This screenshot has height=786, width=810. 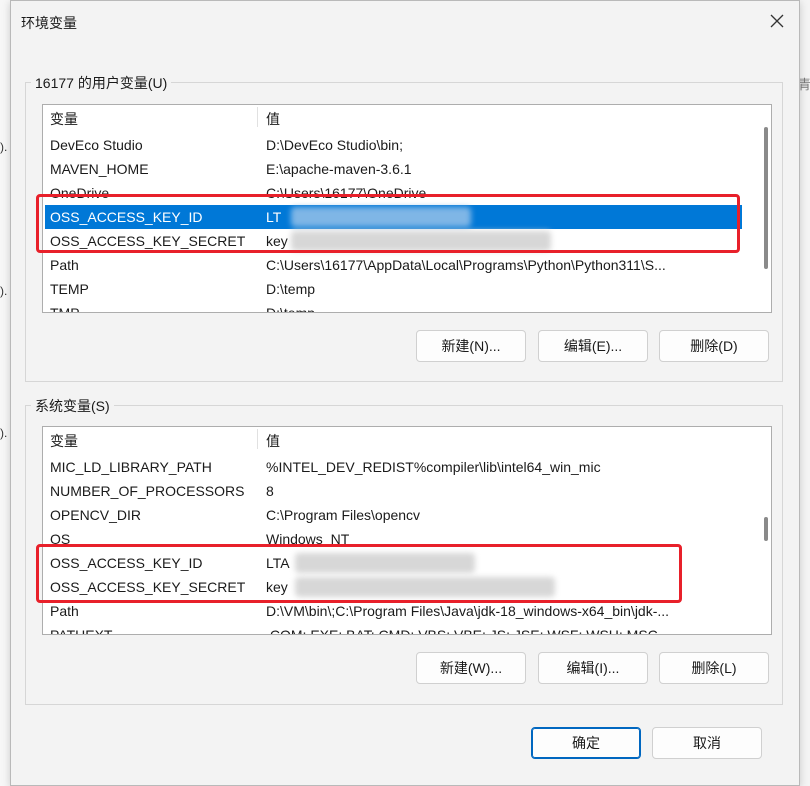 I want to click on close-button, so click(x=777, y=21).